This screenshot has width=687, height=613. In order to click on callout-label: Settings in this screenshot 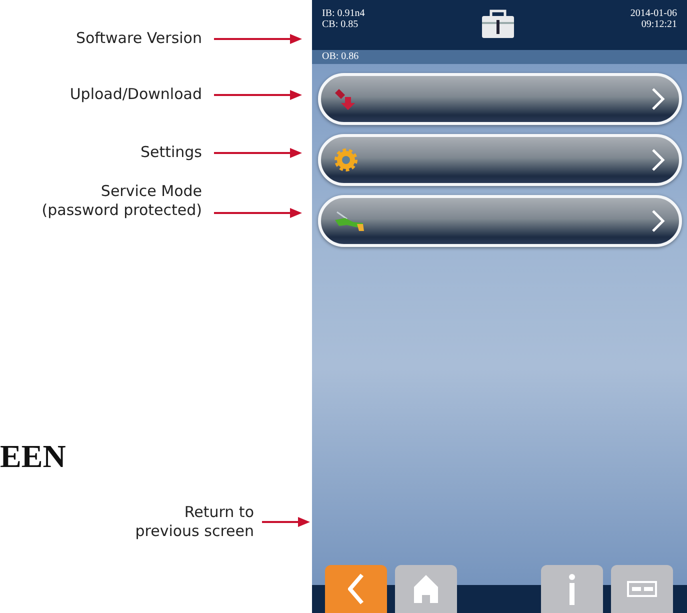, I will do `click(171, 152)`.